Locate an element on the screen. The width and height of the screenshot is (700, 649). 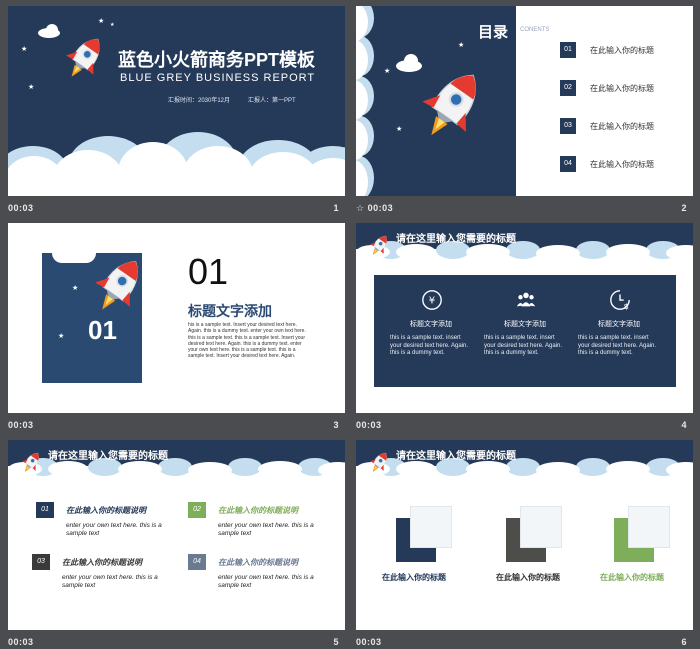
small-cloud is located at coordinates (52, 30).